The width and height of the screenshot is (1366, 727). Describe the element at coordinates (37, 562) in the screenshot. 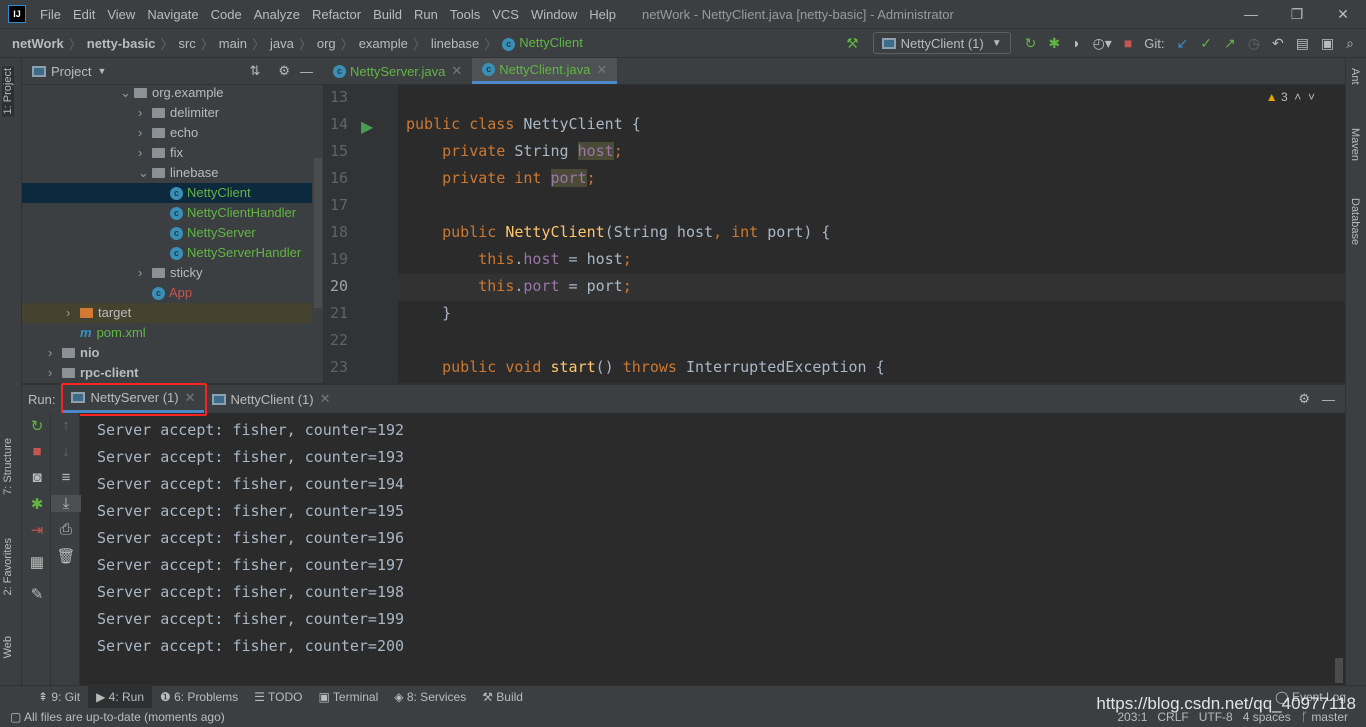

I see `layout-icon: ▦` at that location.